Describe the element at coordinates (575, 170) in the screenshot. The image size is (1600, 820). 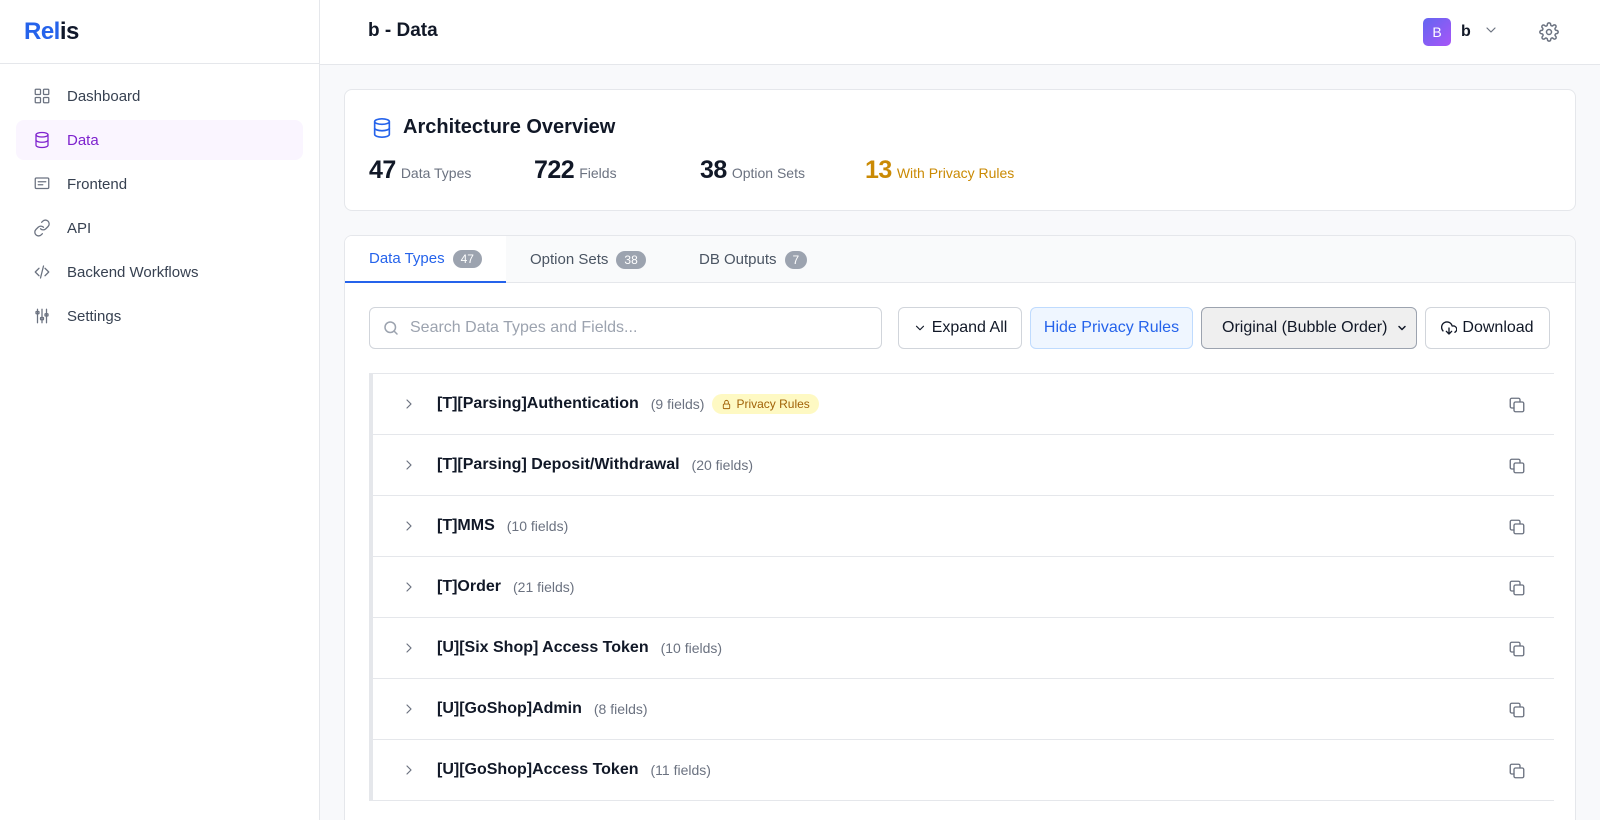
I see `stat-fields: 722 Fields` at that location.